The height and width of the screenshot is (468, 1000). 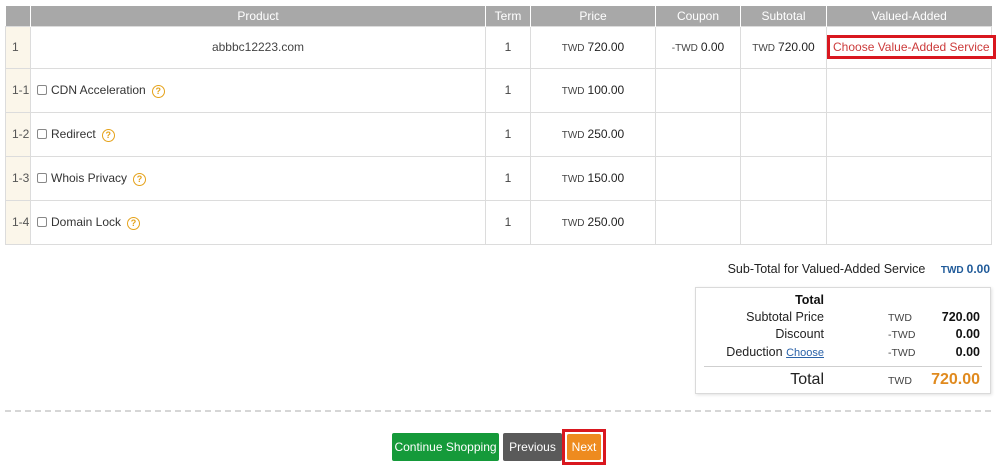 I want to click on coupon-cell: -TWD 0.00, so click(x=698, y=47).